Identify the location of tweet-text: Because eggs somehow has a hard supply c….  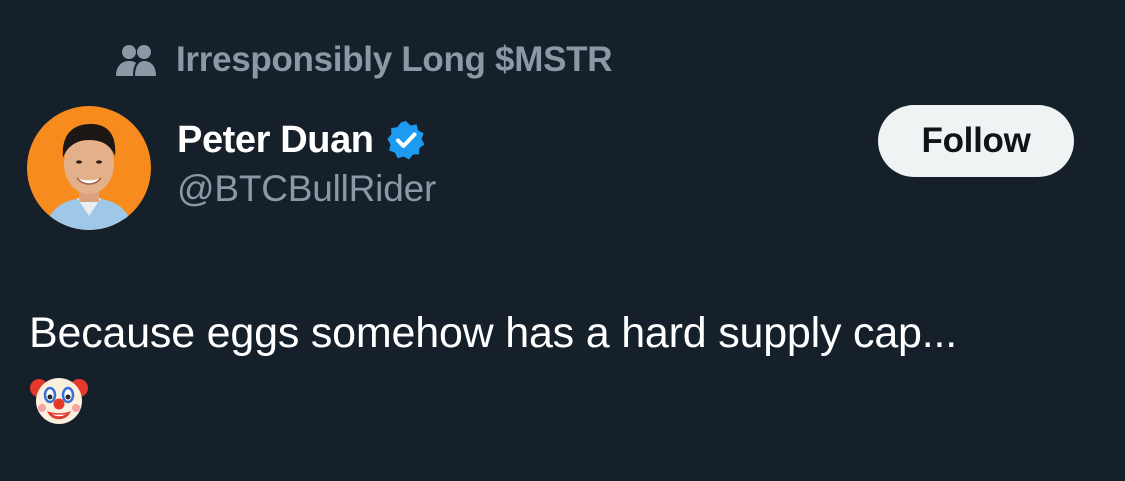
(493, 333).